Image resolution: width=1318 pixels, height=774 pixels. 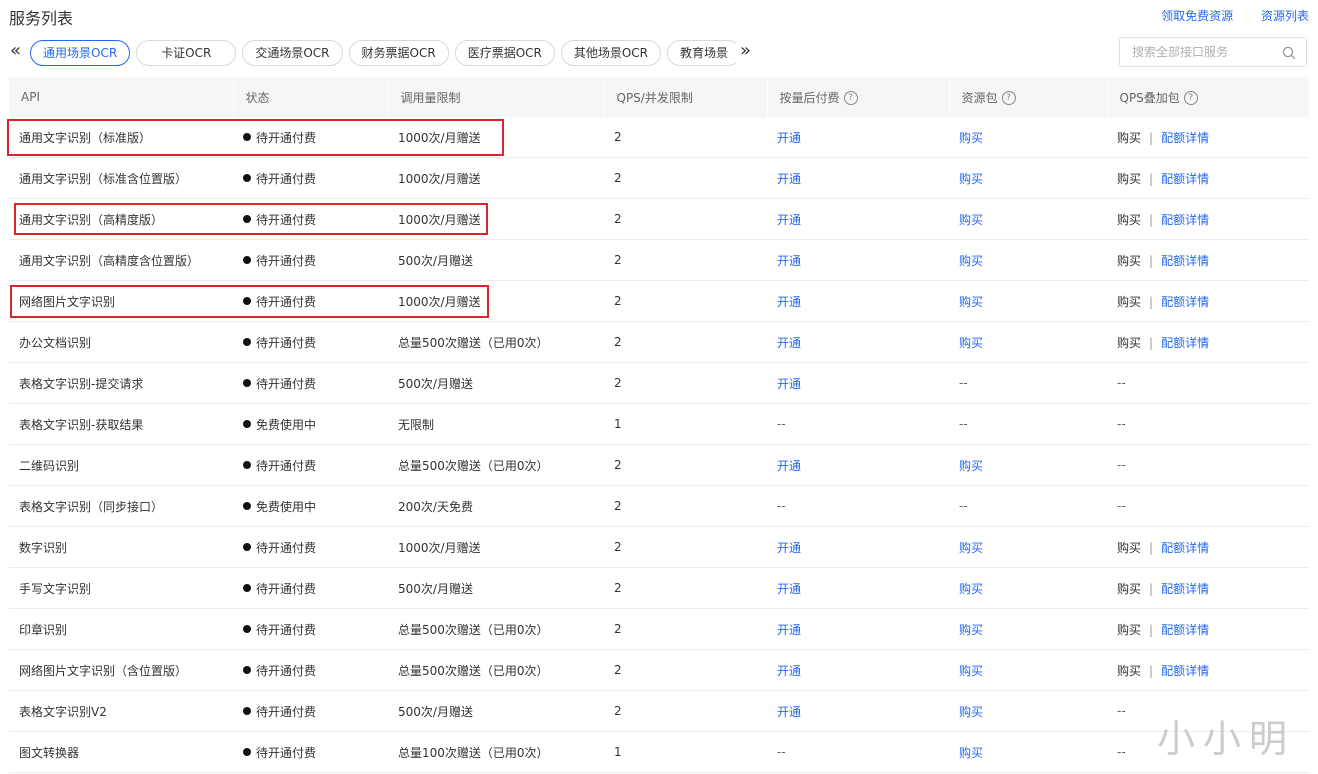 What do you see at coordinates (292, 53) in the screenshot?
I see `tab-traffic-ocr: 交通场景OCR` at bounding box center [292, 53].